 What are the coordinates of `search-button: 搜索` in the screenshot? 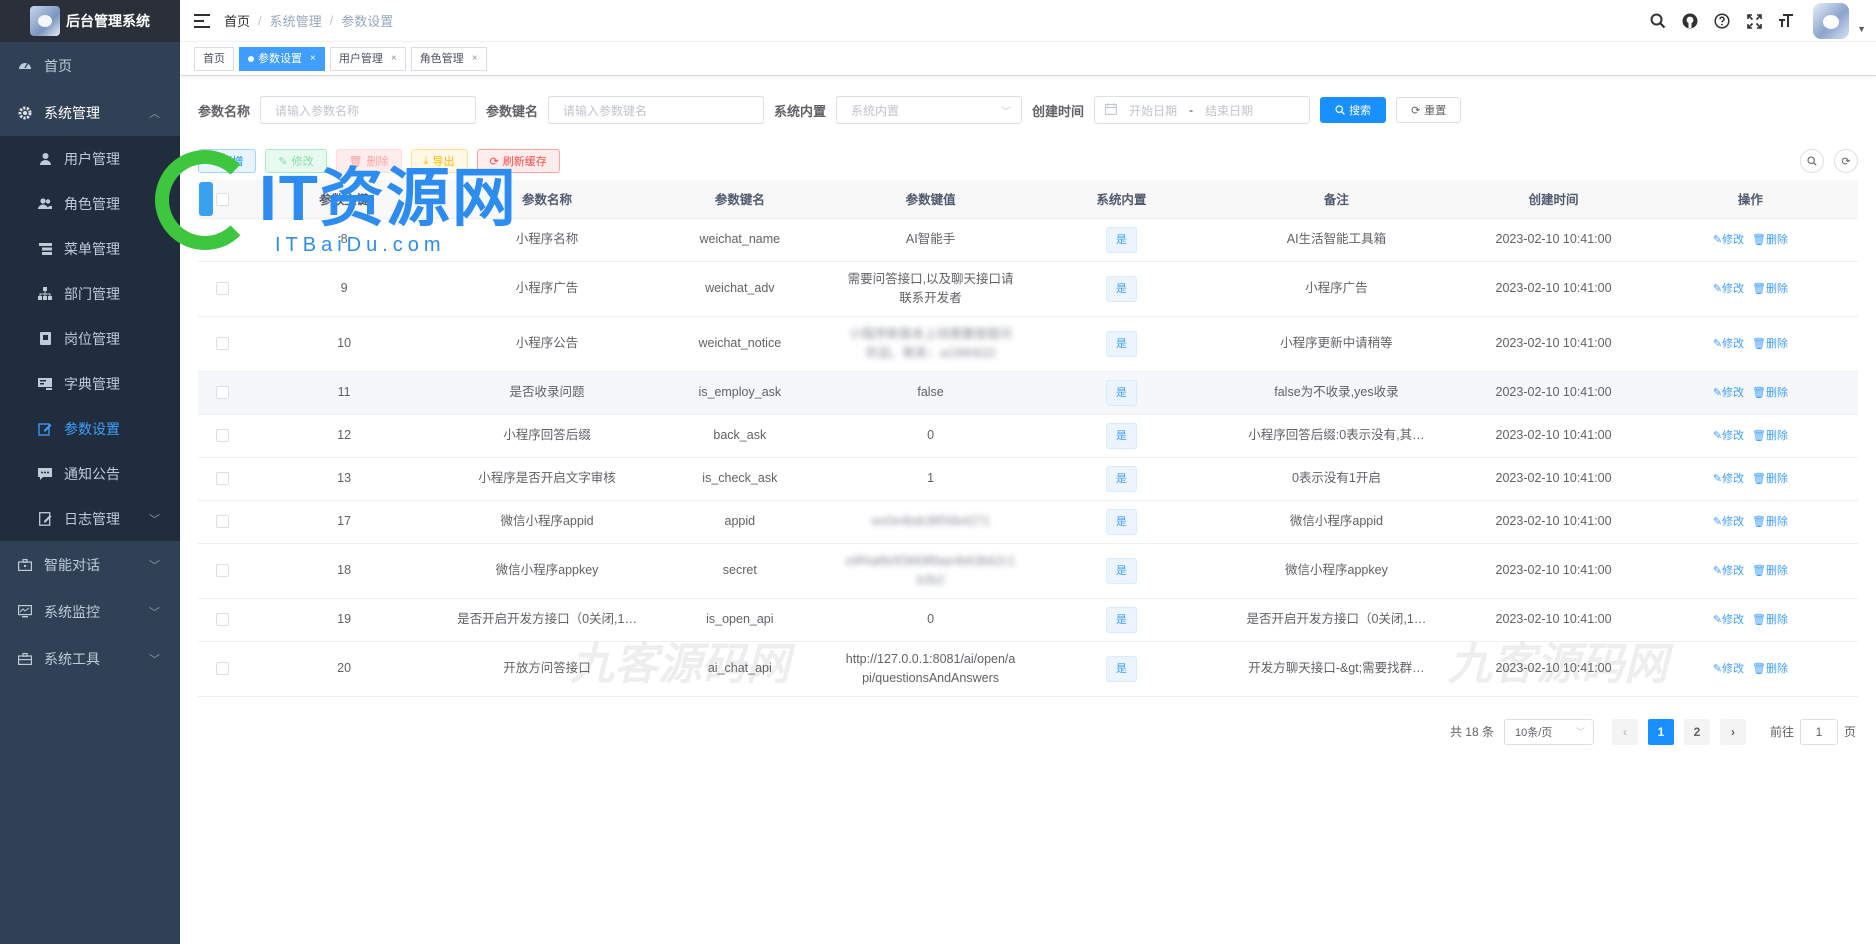 It's located at (1353, 110).